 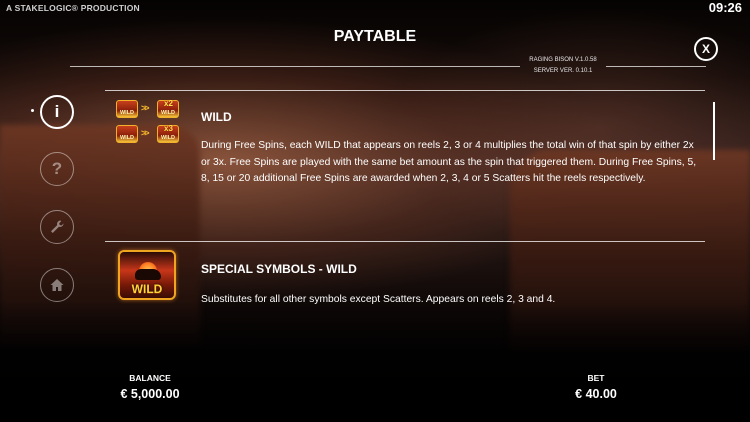 What do you see at coordinates (706, 49) in the screenshot?
I see `close-button: X` at bounding box center [706, 49].